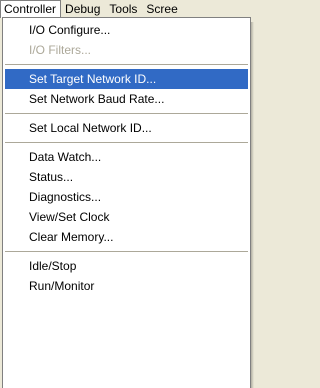  I want to click on menubar-tools: Tools, so click(123, 9).